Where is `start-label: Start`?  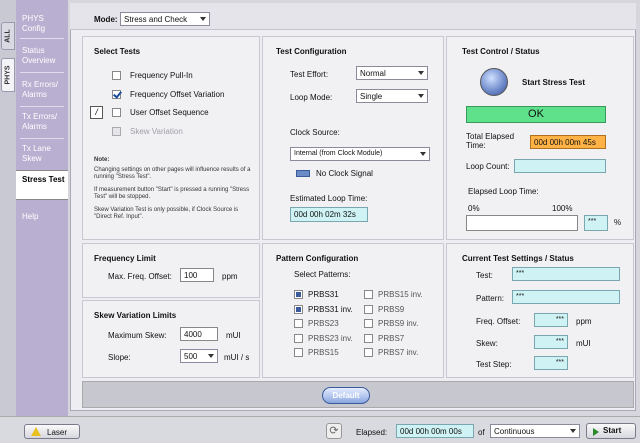 start-label: Start is located at coordinates (612, 430).